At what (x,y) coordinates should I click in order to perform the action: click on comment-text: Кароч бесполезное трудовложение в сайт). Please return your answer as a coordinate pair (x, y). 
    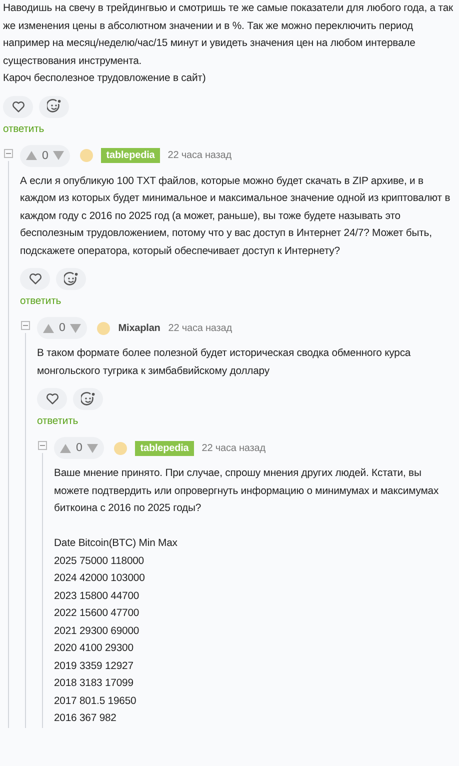
    Looking at the image, I should click on (105, 79).